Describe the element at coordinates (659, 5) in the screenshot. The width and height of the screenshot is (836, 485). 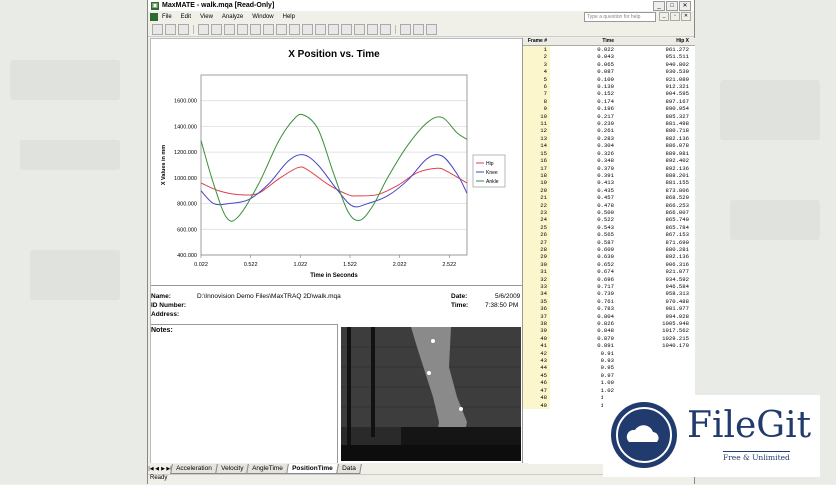
I see `minimize-button: _` at that location.